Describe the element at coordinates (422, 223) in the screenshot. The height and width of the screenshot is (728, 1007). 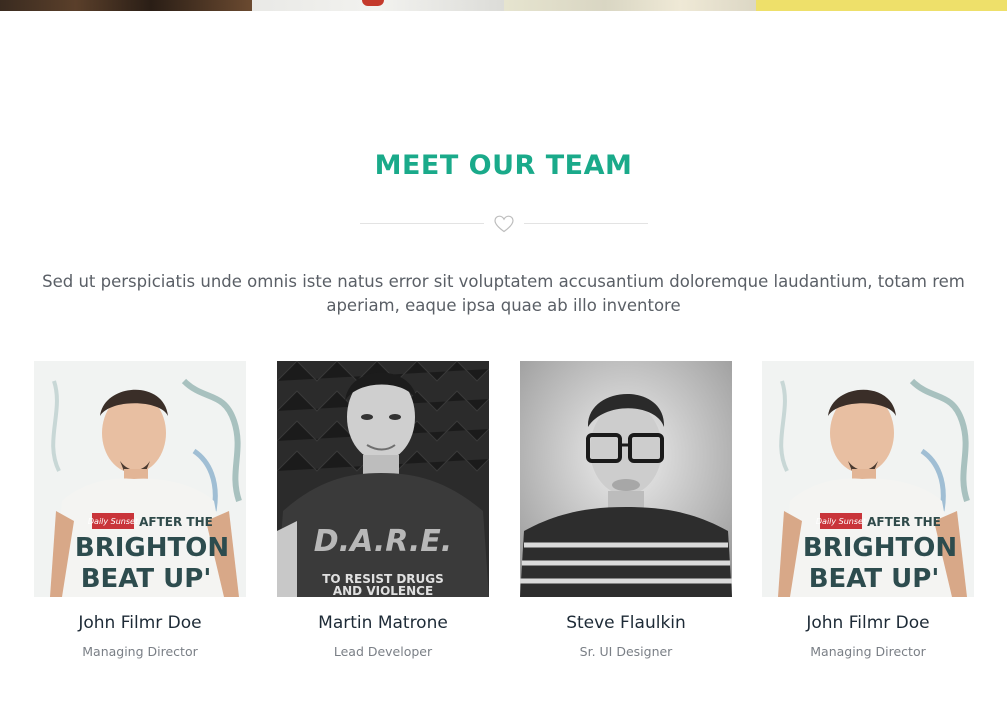
I see `divider-line-left` at that location.